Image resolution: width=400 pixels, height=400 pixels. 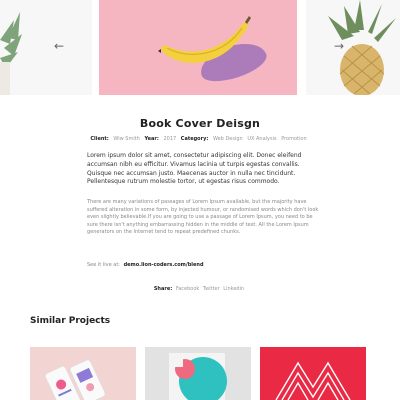 I want to click on client-label: Client:, so click(x=99, y=139).